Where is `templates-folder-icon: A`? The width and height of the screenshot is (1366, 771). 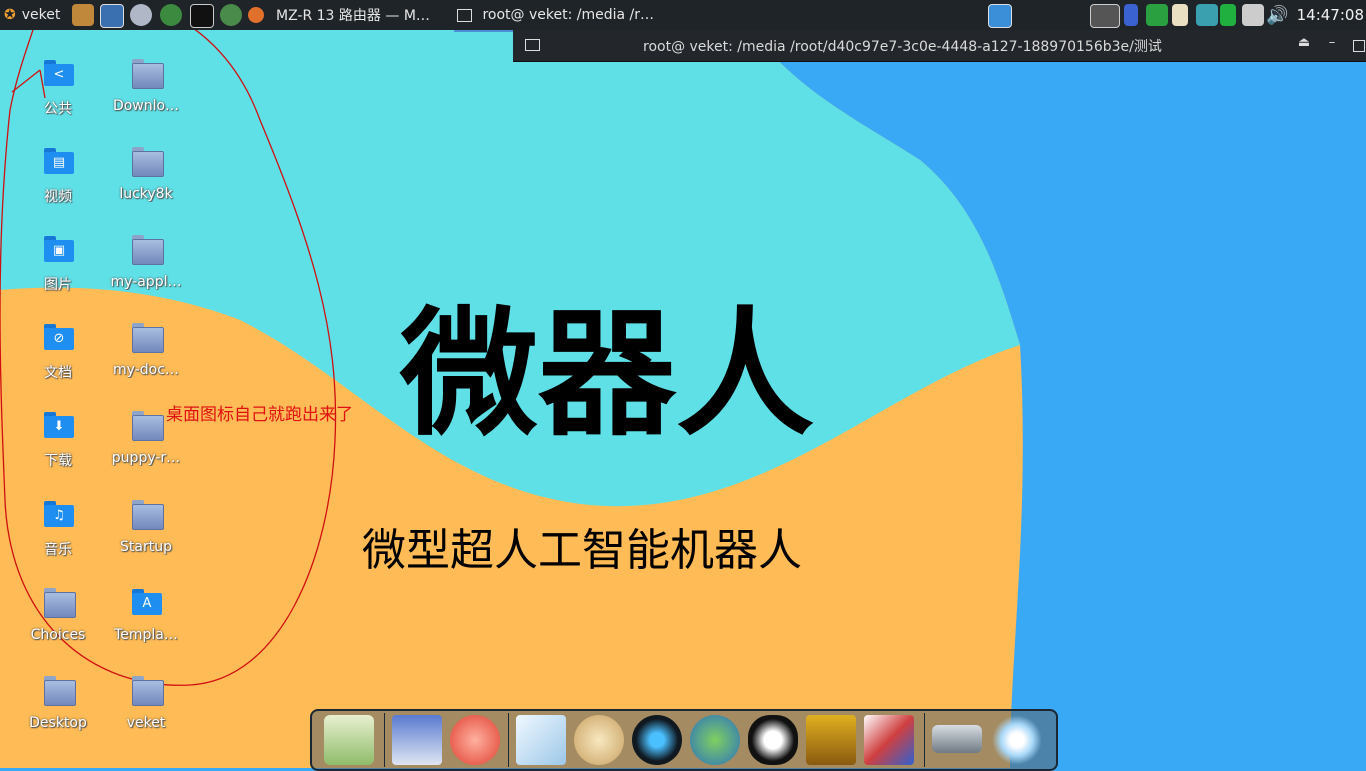
templates-folder-icon: A is located at coordinates (146, 602).